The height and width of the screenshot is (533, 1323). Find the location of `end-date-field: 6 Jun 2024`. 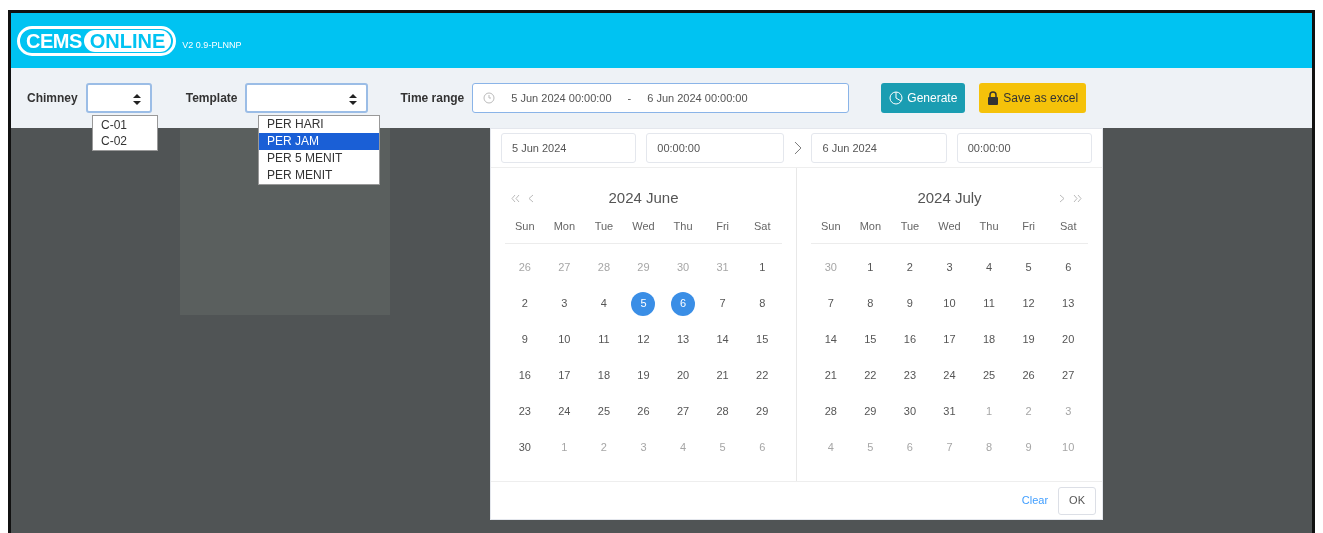

end-date-field: 6 Jun 2024 is located at coordinates (879, 148).